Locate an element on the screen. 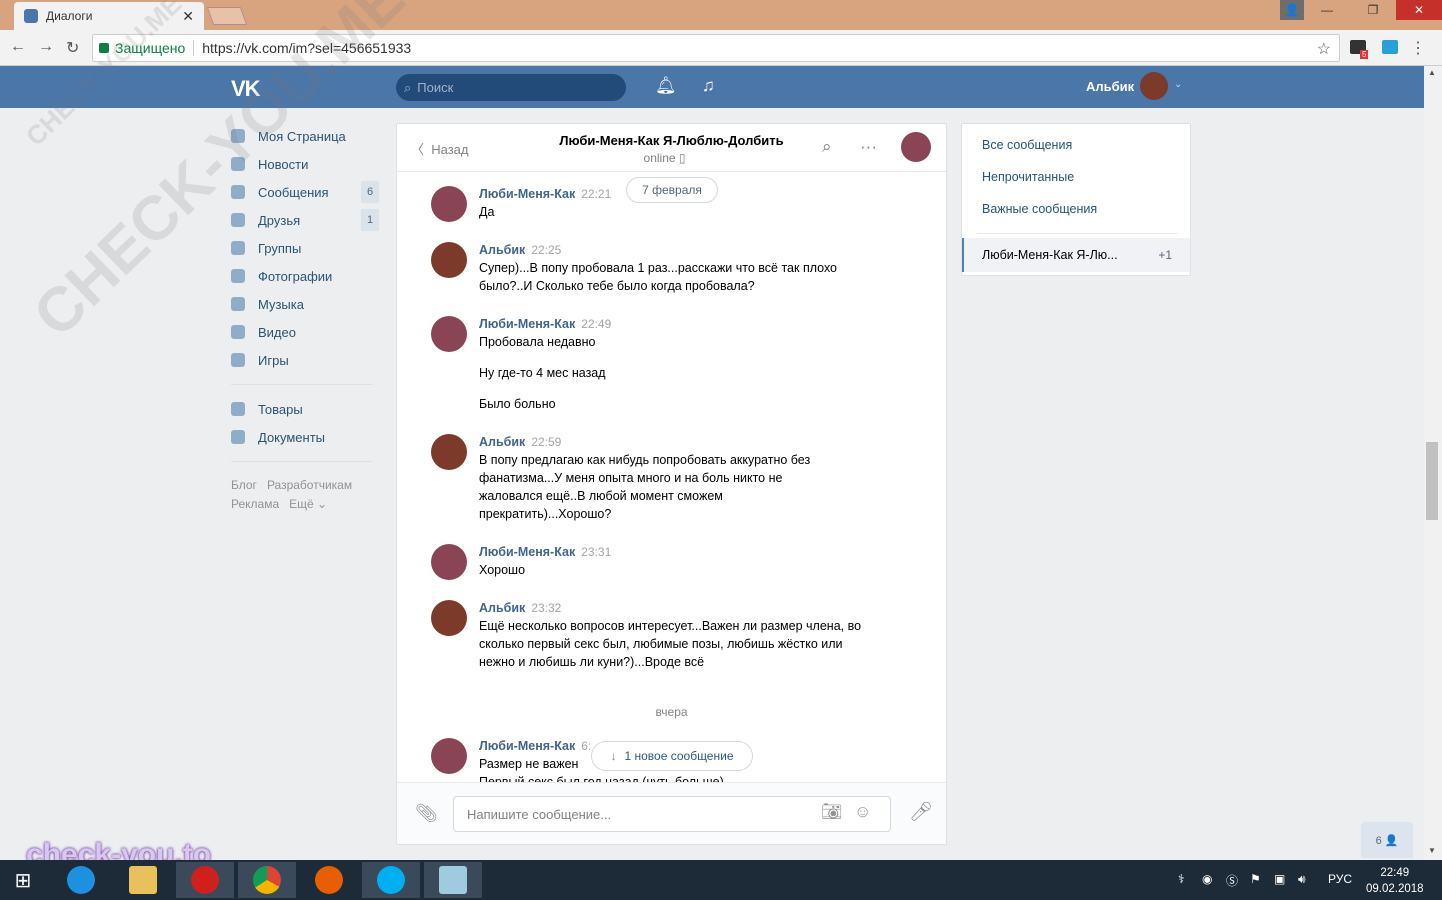 Image resolution: width=1442 pixels, height=900 pixels. chat-avatar is located at coordinates (916, 147).